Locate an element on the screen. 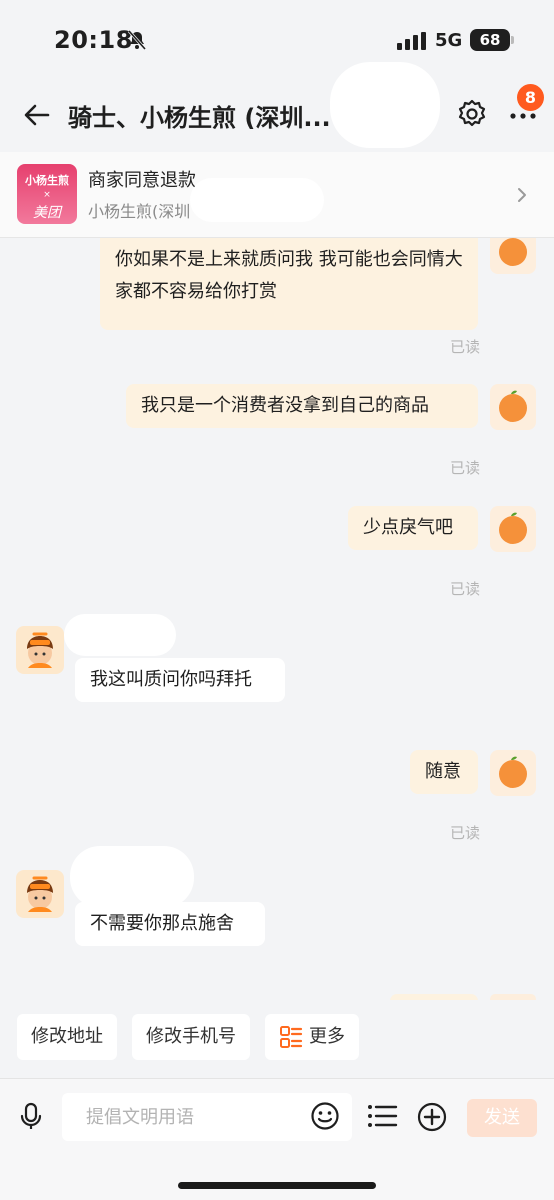 This screenshot has width=554, height=1200. home-indicator is located at coordinates (277, 1185).